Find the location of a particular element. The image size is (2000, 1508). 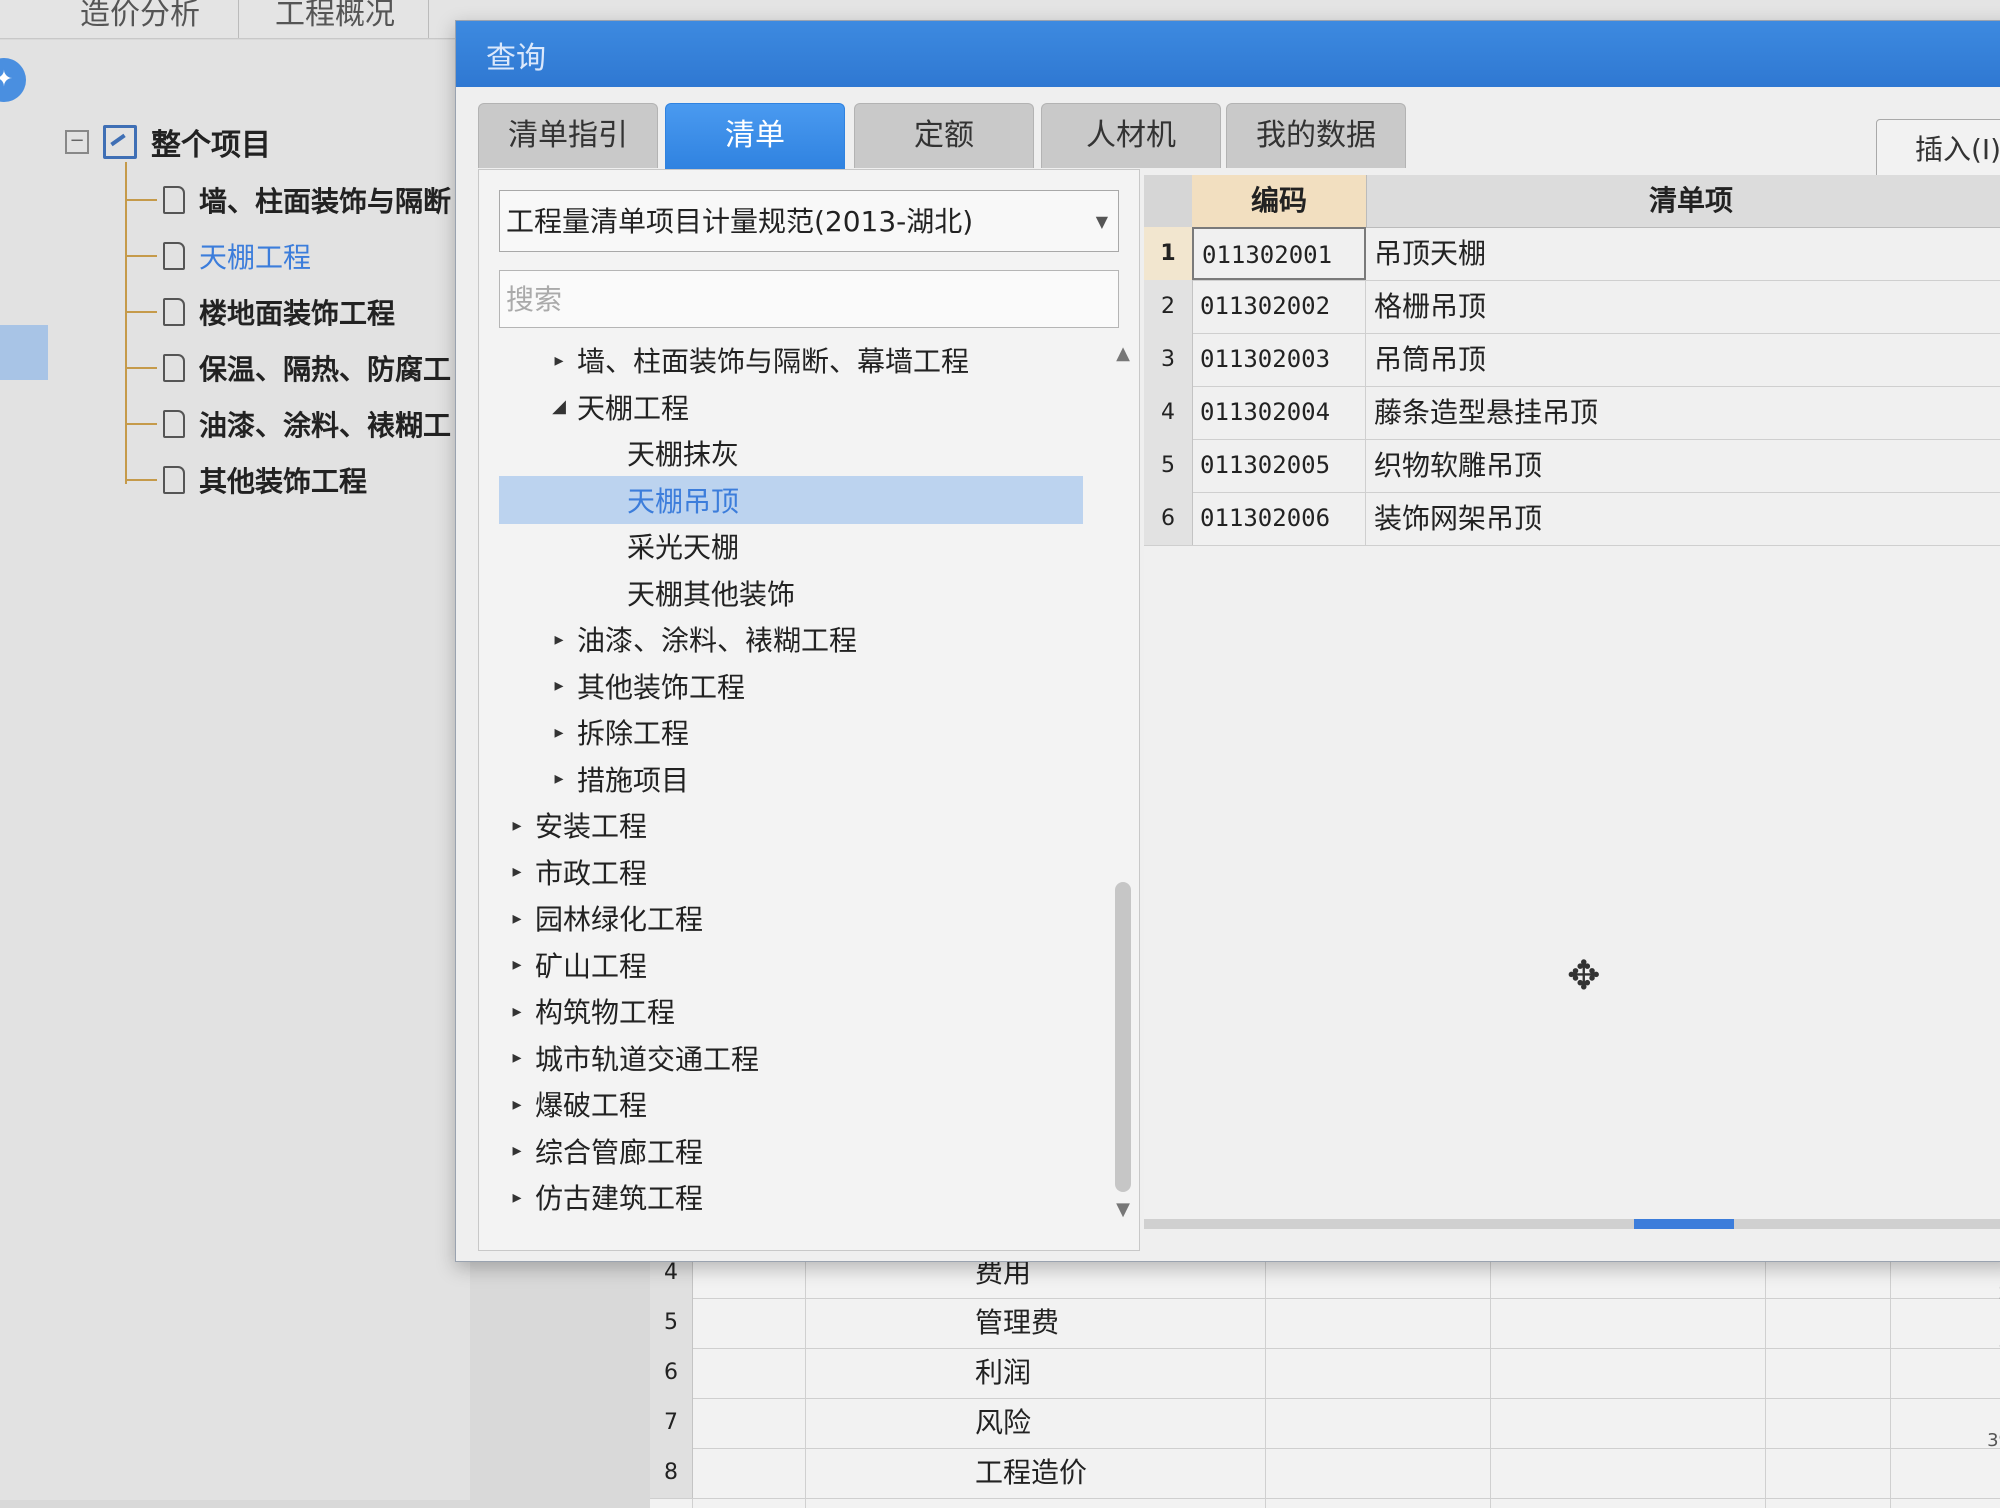

category-item: 天棚吊顶 is located at coordinates (665, 500).